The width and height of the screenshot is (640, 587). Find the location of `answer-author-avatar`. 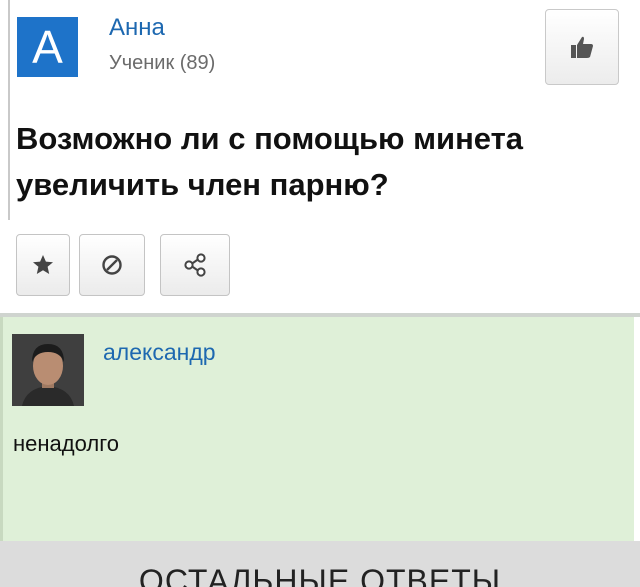

answer-author-avatar is located at coordinates (48, 370).